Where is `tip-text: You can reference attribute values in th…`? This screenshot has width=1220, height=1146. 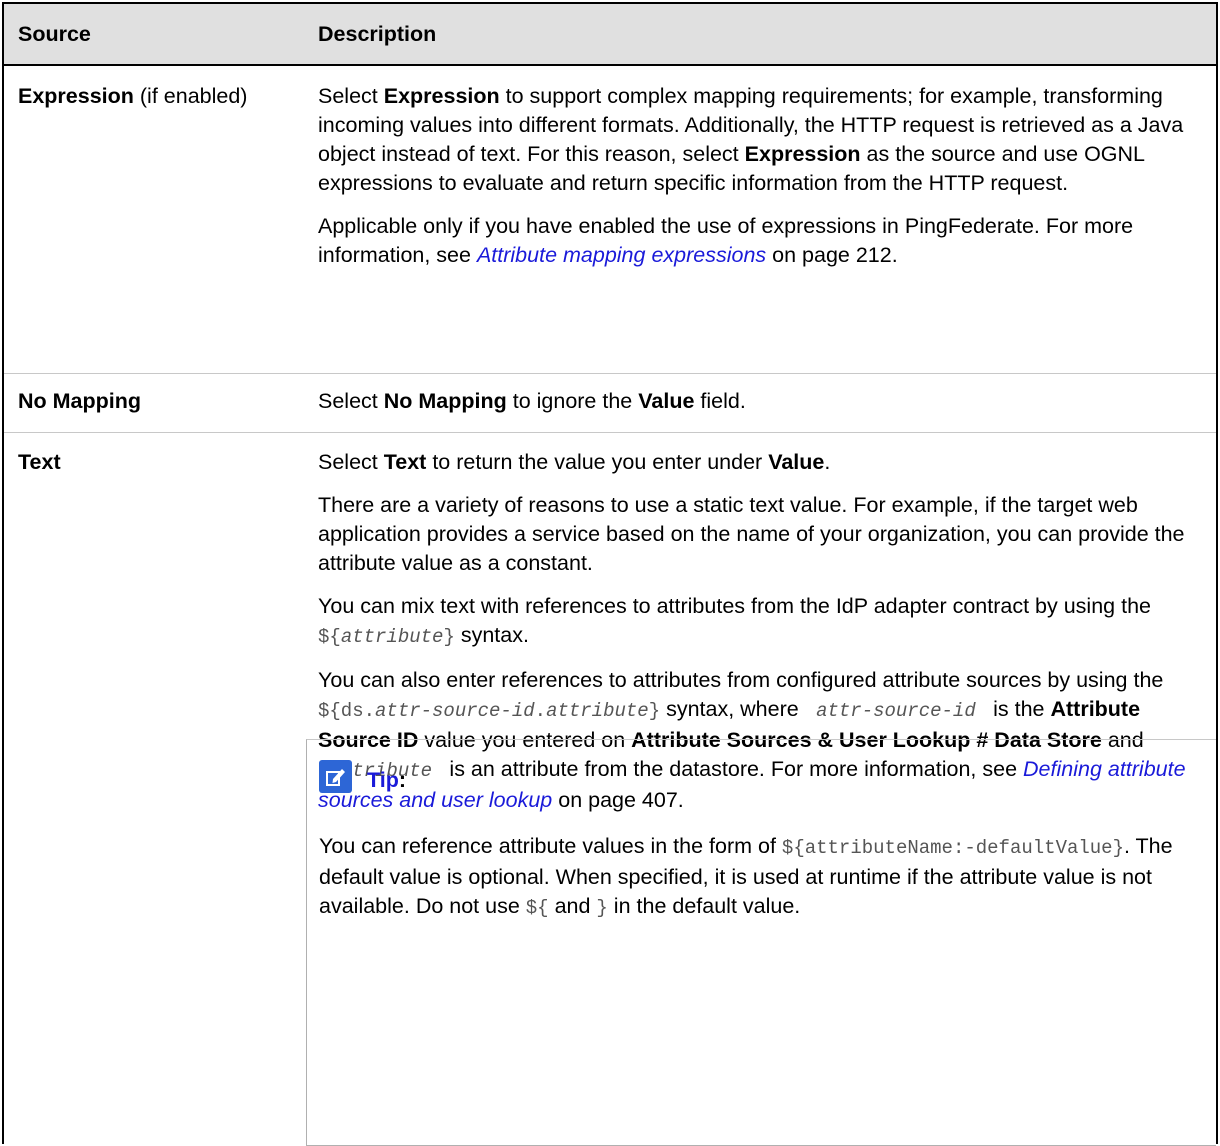 tip-text: You can reference attribute values in th… is located at coordinates (746, 876).